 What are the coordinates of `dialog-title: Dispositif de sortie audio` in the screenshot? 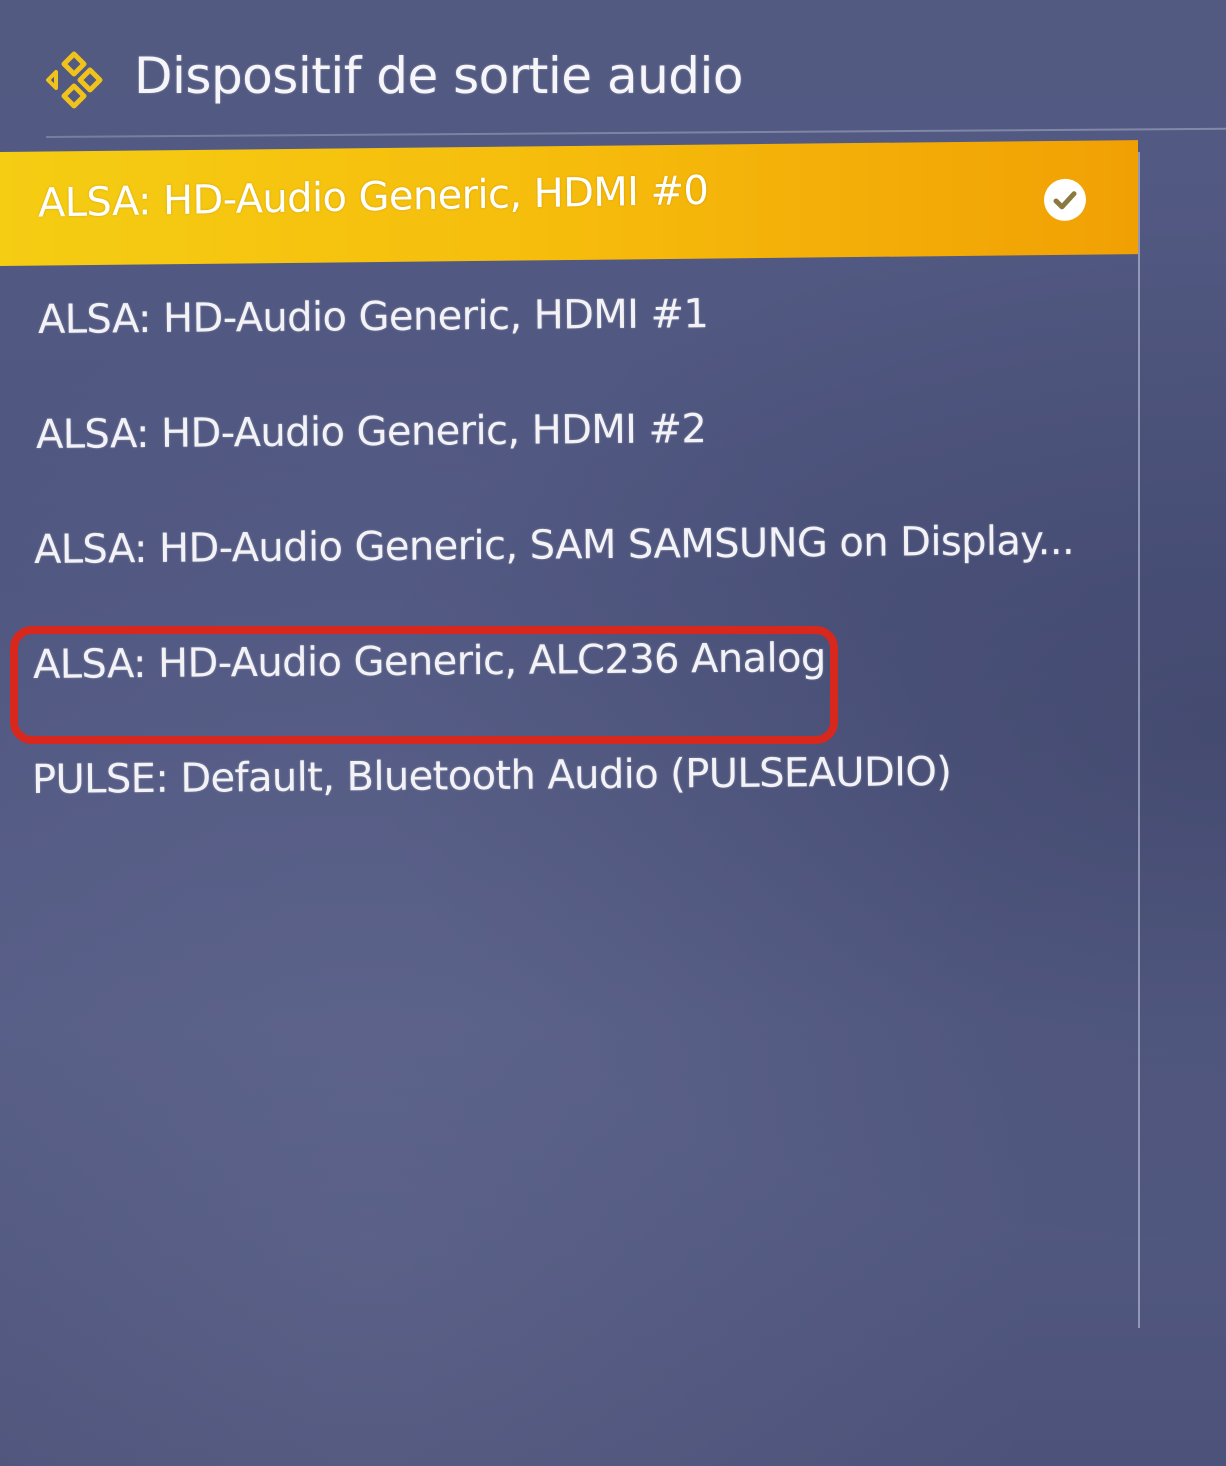 It's located at (439, 76).